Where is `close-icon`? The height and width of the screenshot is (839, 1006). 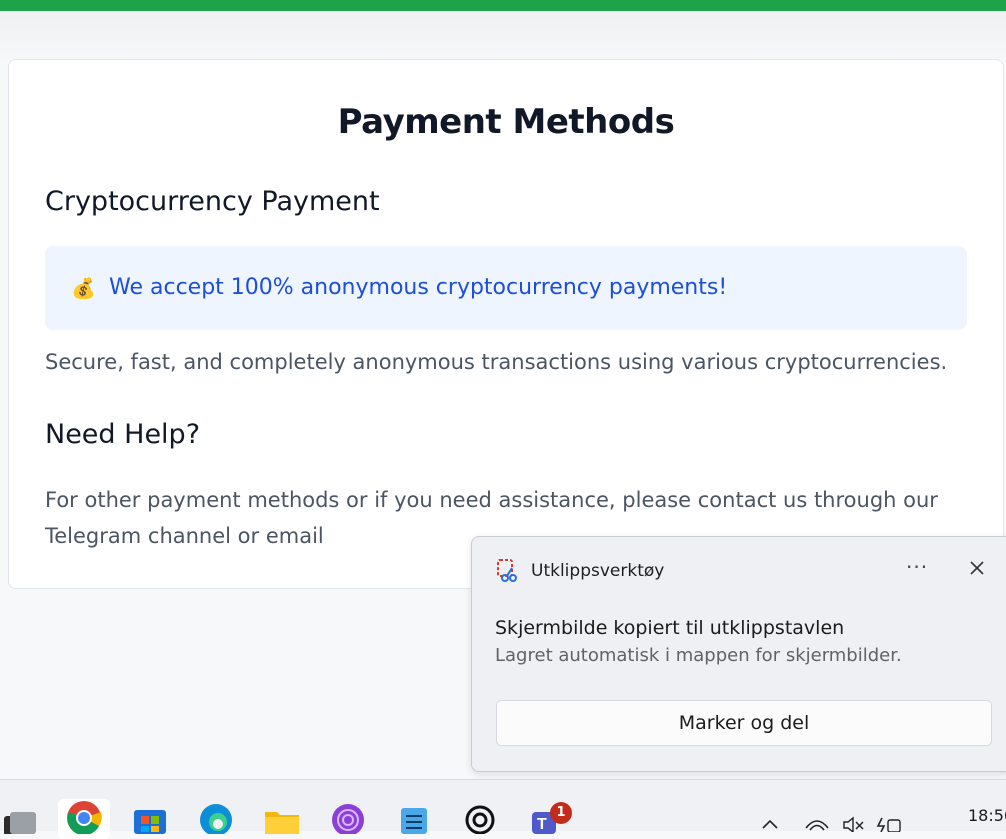 close-icon is located at coordinates (977, 568).